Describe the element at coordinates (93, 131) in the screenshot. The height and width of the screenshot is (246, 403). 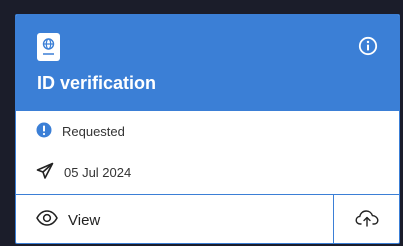
I see `status-label: Requested` at that location.